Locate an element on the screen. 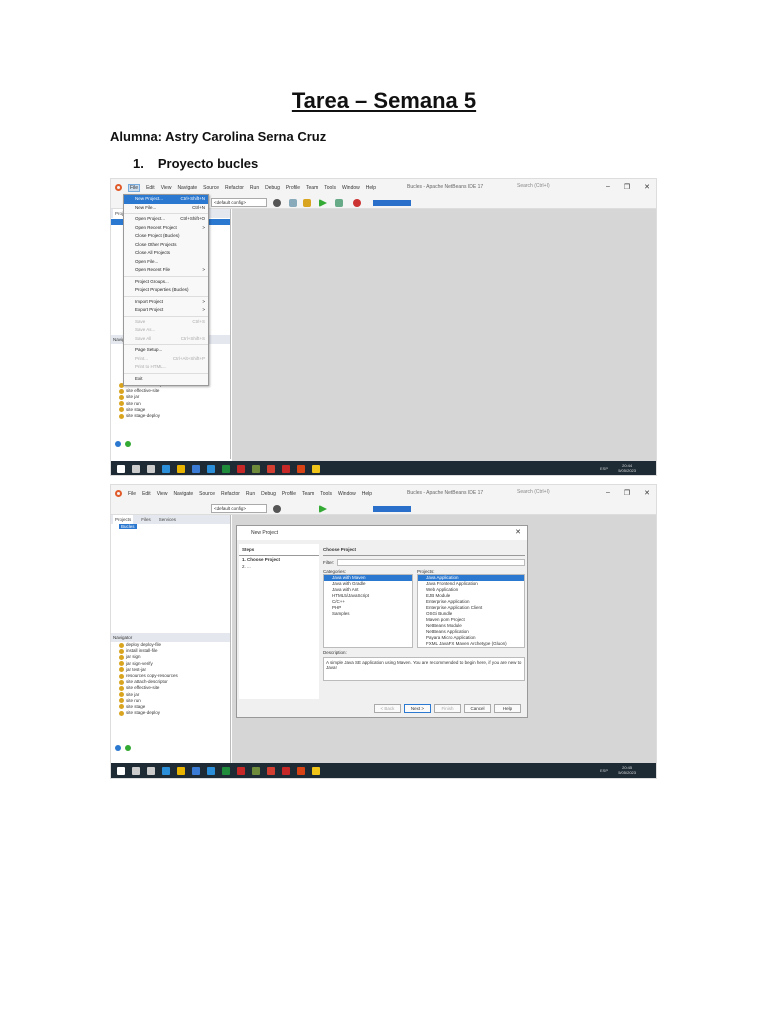 Image resolution: width=768 pixels, height=1024 pixels. project-type-item: FXML JavaFX Maven Archetype (Gluon) is located at coordinates (471, 644).